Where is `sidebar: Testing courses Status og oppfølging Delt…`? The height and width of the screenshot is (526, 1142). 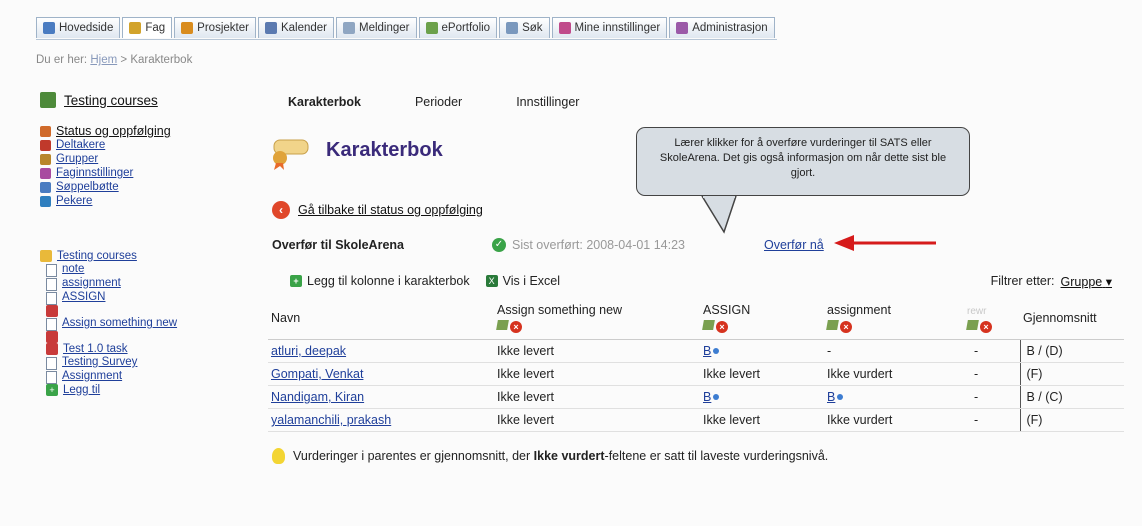 sidebar: Testing courses Status og oppfølging Delt… is located at coordinates (140, 244).